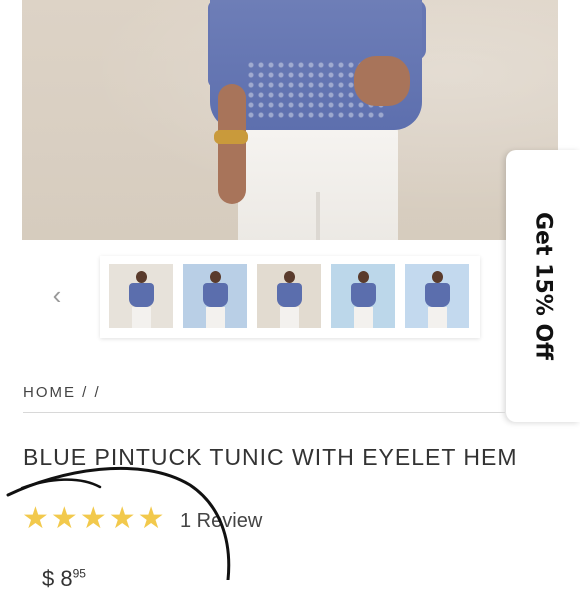 The width and height of the screenshot is (580, 592). I want to click on thumbnail-carousel, so click(290, 297).